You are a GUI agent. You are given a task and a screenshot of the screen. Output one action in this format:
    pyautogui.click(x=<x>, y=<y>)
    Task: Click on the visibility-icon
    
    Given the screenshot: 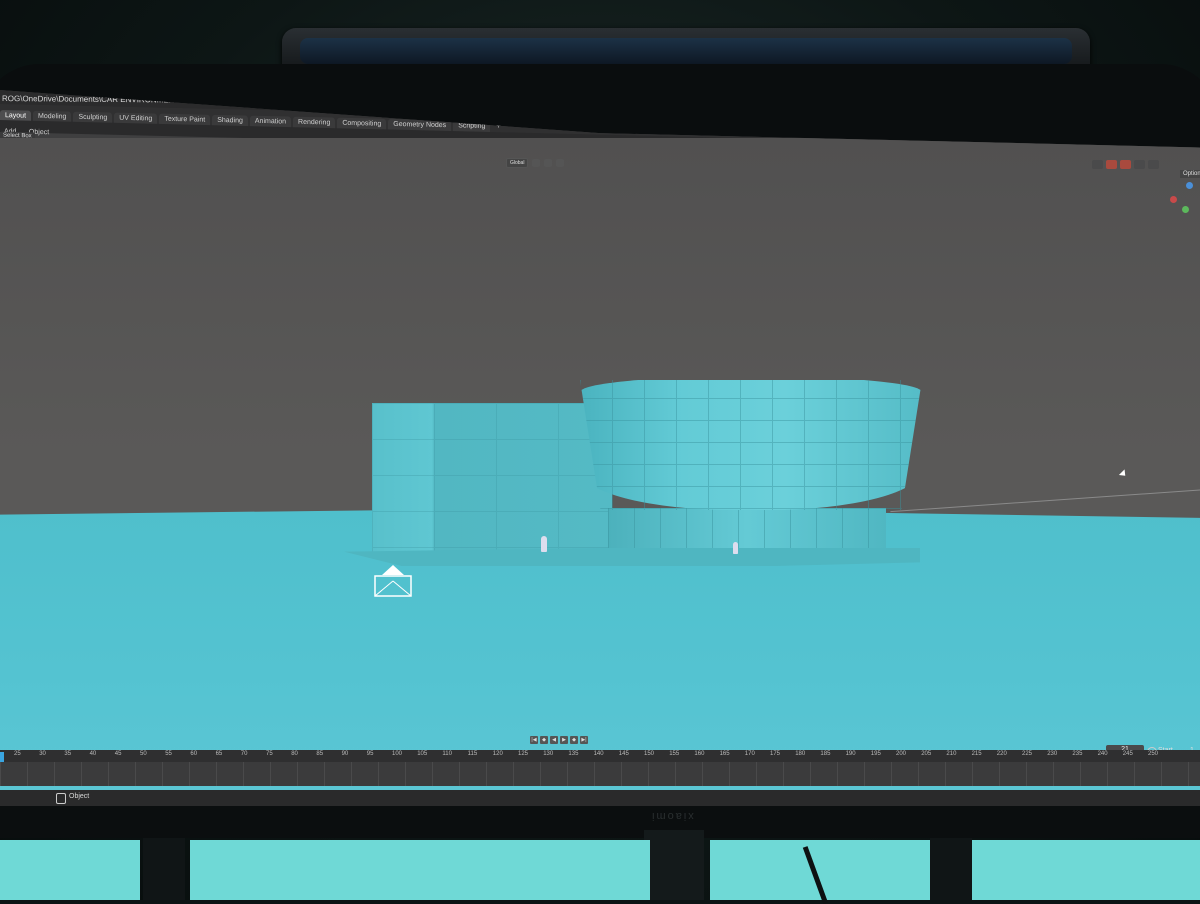 What is the action you would take?
    pyautogui.click(x=1097, y=164)
    